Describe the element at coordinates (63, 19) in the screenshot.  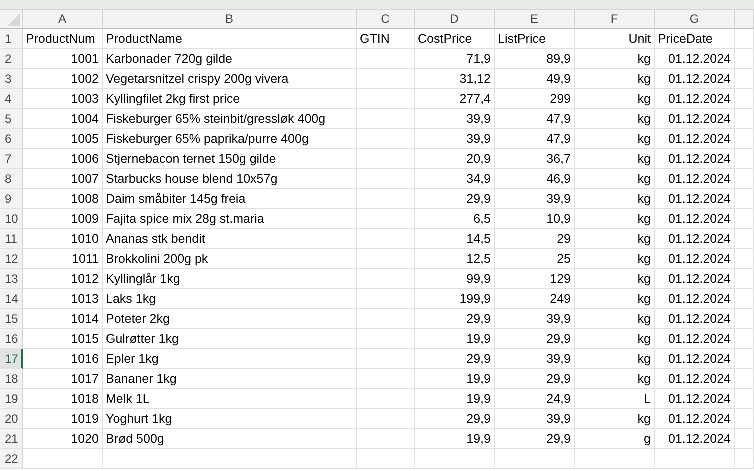
I see `column-header: A` at that location.